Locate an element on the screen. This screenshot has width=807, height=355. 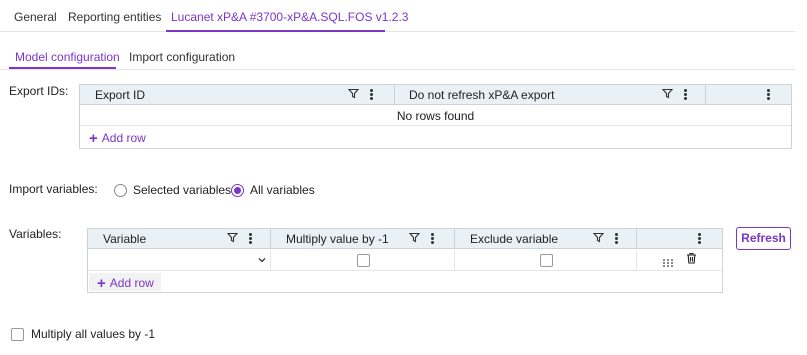
multiply-all-checkbox is located at coordinates (17, 334).